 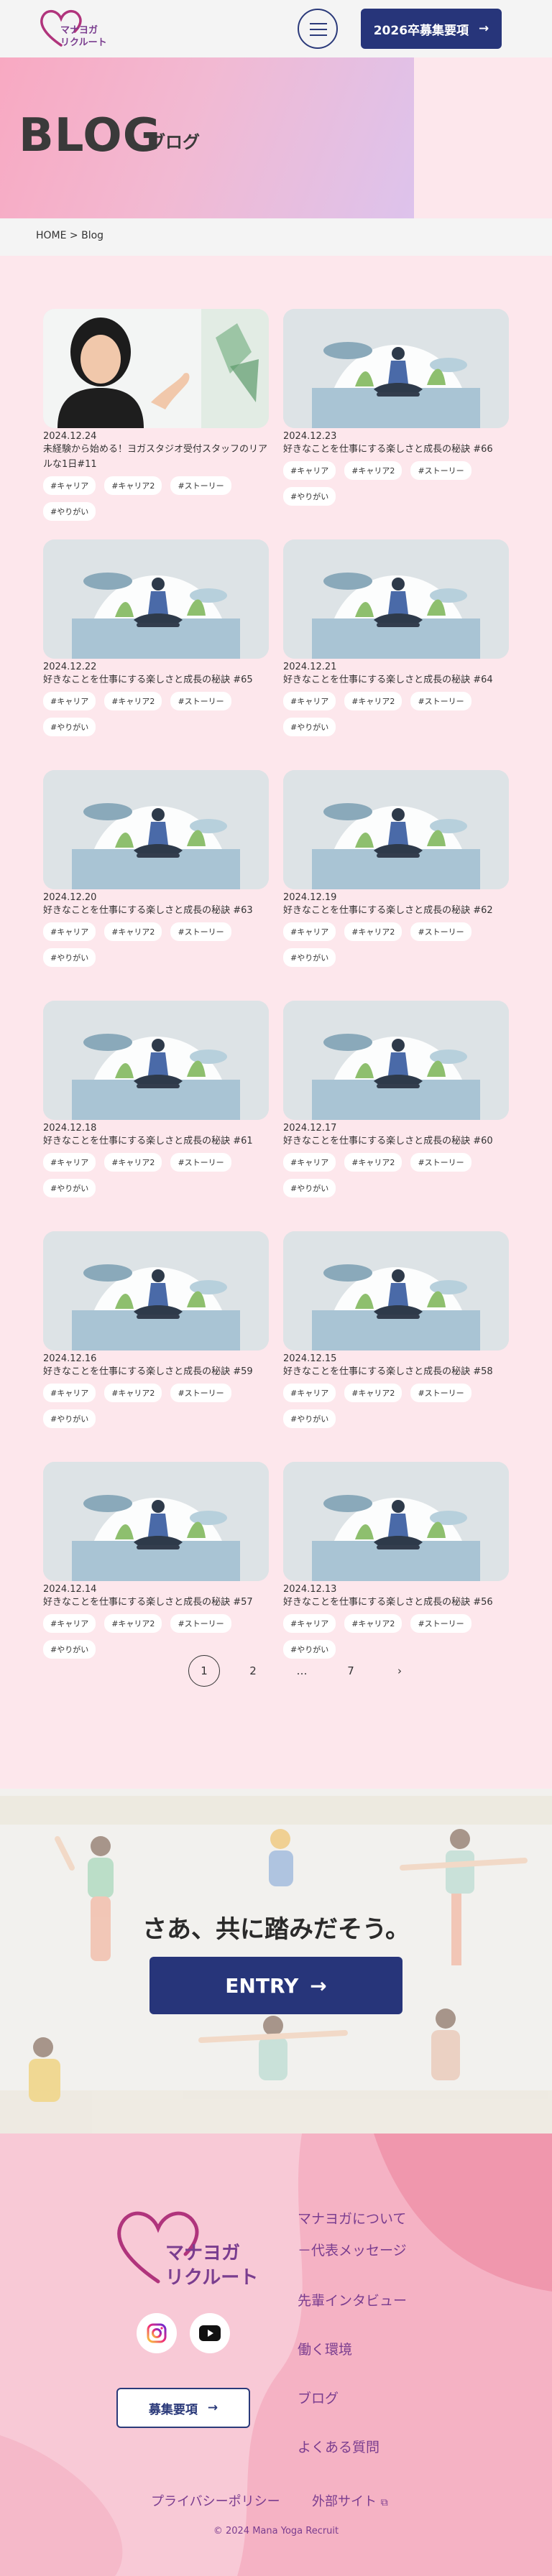 What do you see at coordinates (318, 2397) in the screenshot?
I see `footer-nav-blog: ブログ` at bounding box center [318, 2397].